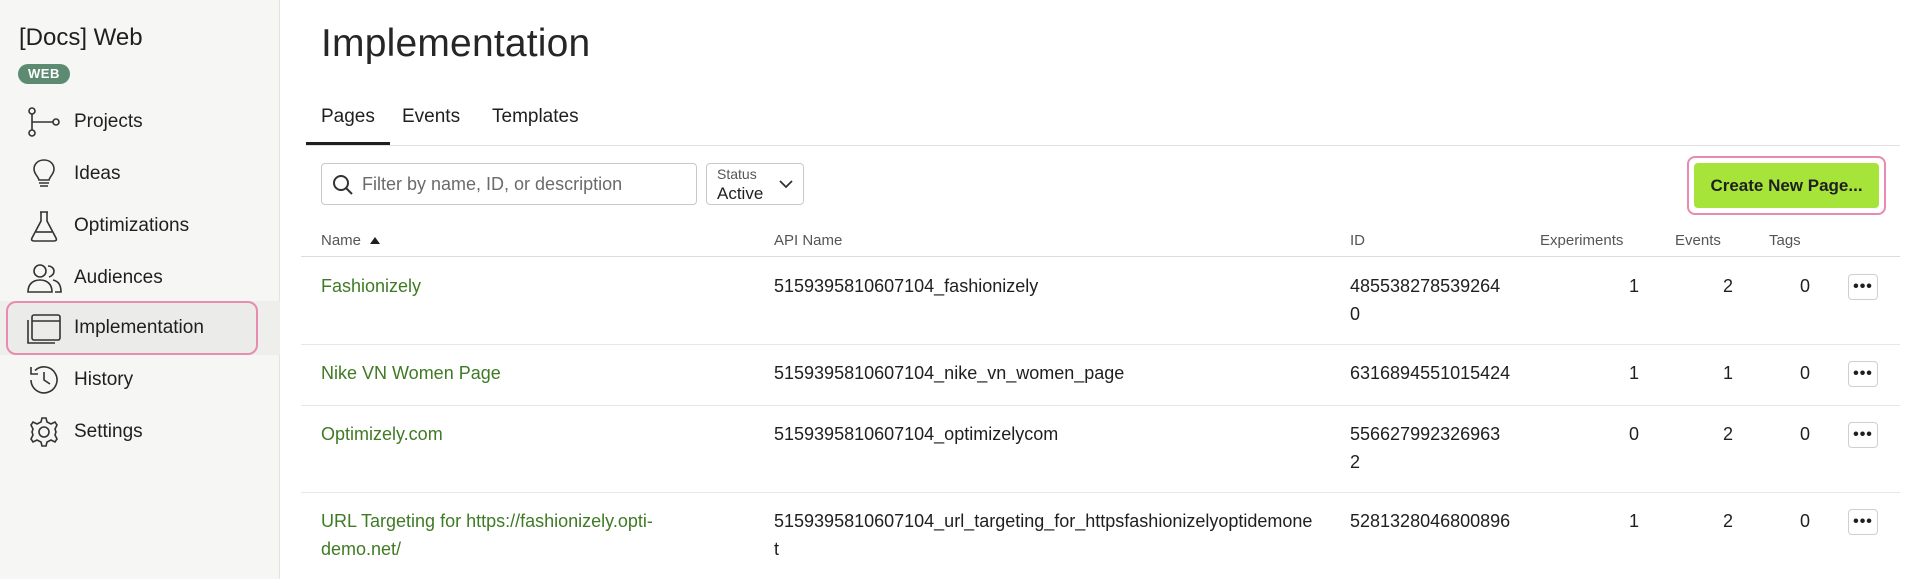 The width and height of the screenshot is (1914, 579). Describe the element at coordinates (341, 240) in the screenshot. I see `column-header-label: Name` at that location.